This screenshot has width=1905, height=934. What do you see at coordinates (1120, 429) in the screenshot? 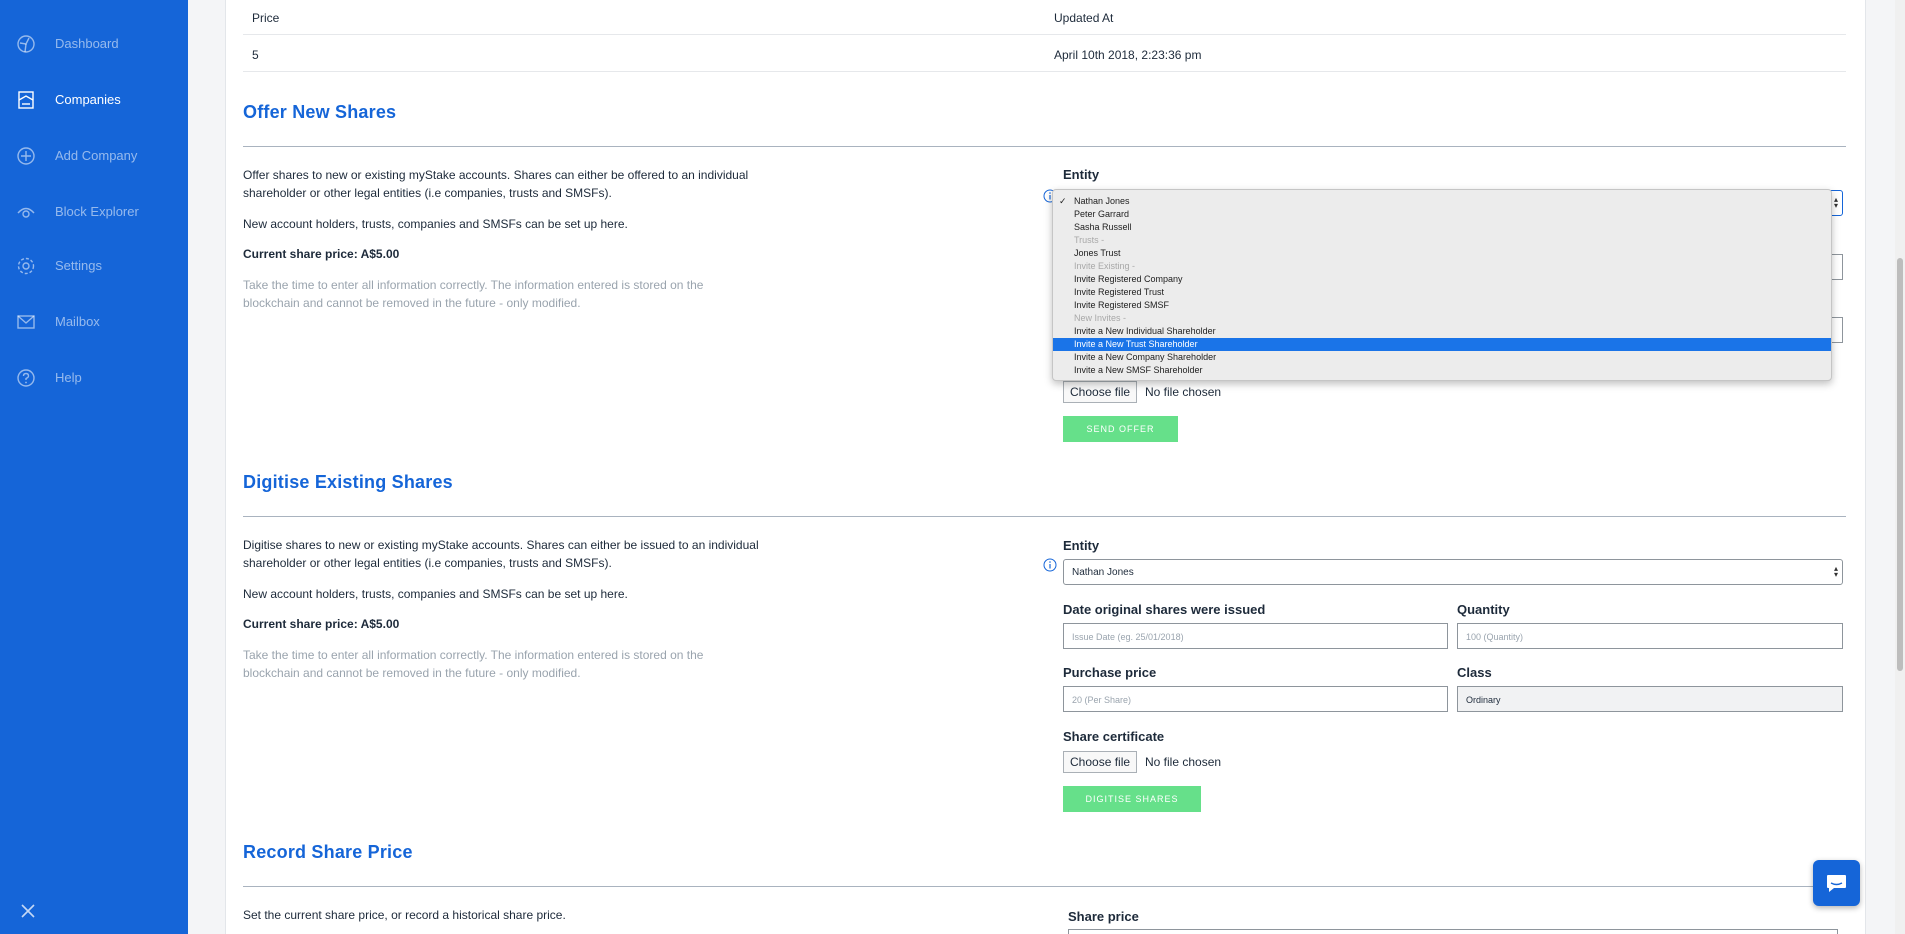
I see `send-offer-button: SEND OFFER` at bounding box center [1120, 429].